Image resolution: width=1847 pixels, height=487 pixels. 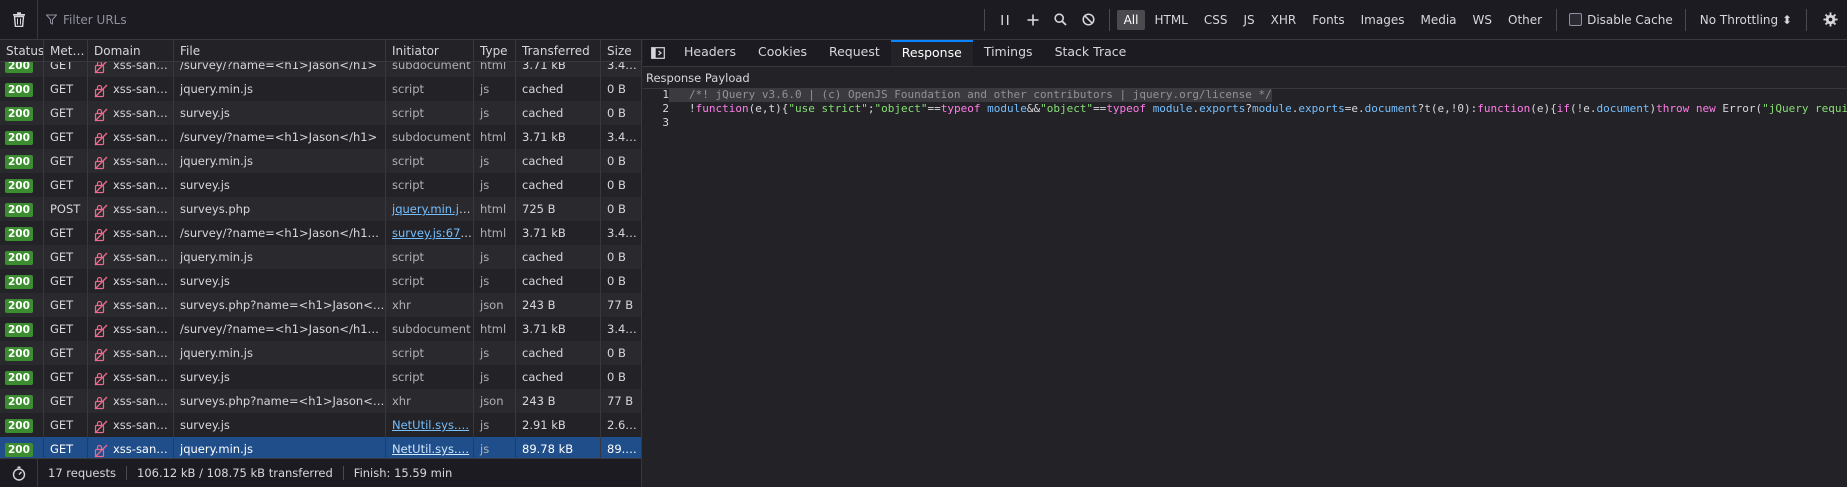 I want to click on trash-icon, so click(x=18, y=19).